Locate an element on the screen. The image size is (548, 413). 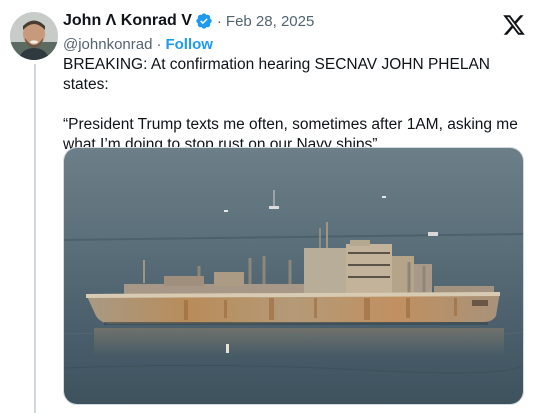
avatar-image is located at coordinates (34, 36).